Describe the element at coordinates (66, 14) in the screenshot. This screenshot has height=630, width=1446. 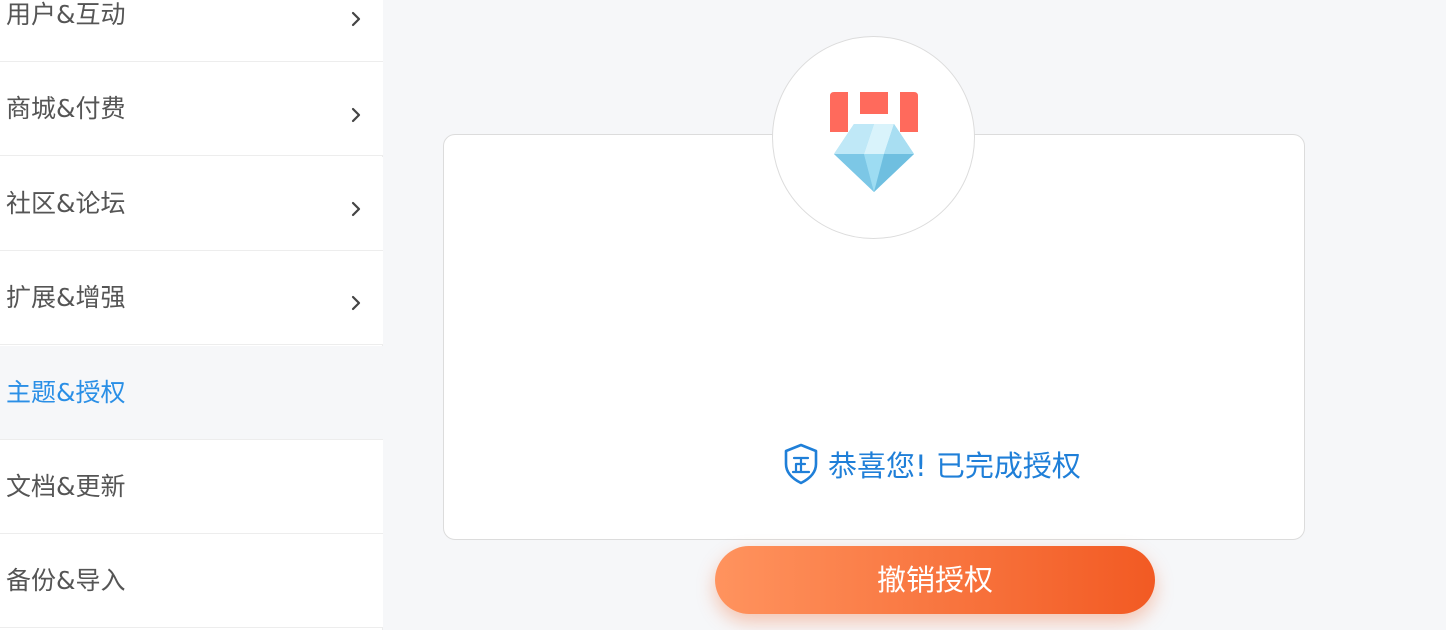
I see `sidebar-item-label: 用户&互动` at that location.